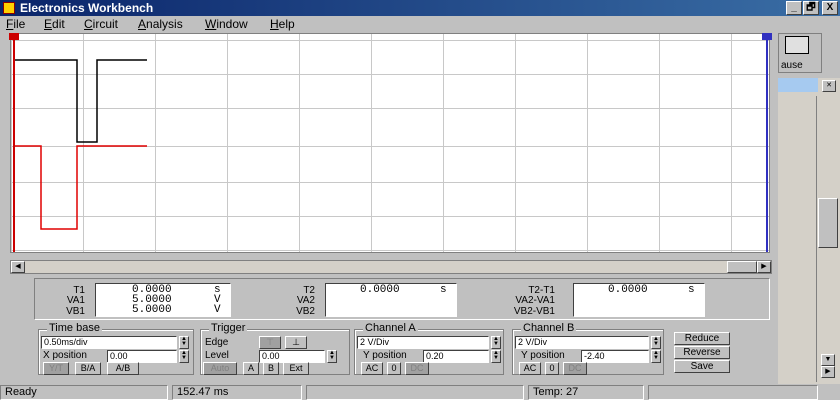  Describe the element at coordinates (702, 352) in the screenshot. I see `reverse-button: Reverse` at that location.